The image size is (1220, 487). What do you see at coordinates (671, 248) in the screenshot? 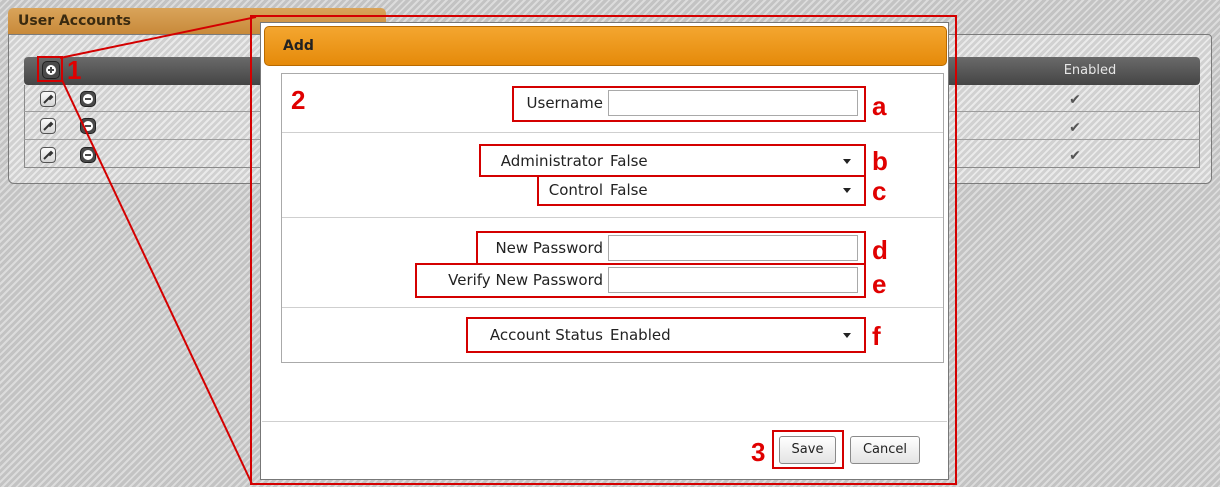
I see `callout-box-d` at bounding box center [671, 248].